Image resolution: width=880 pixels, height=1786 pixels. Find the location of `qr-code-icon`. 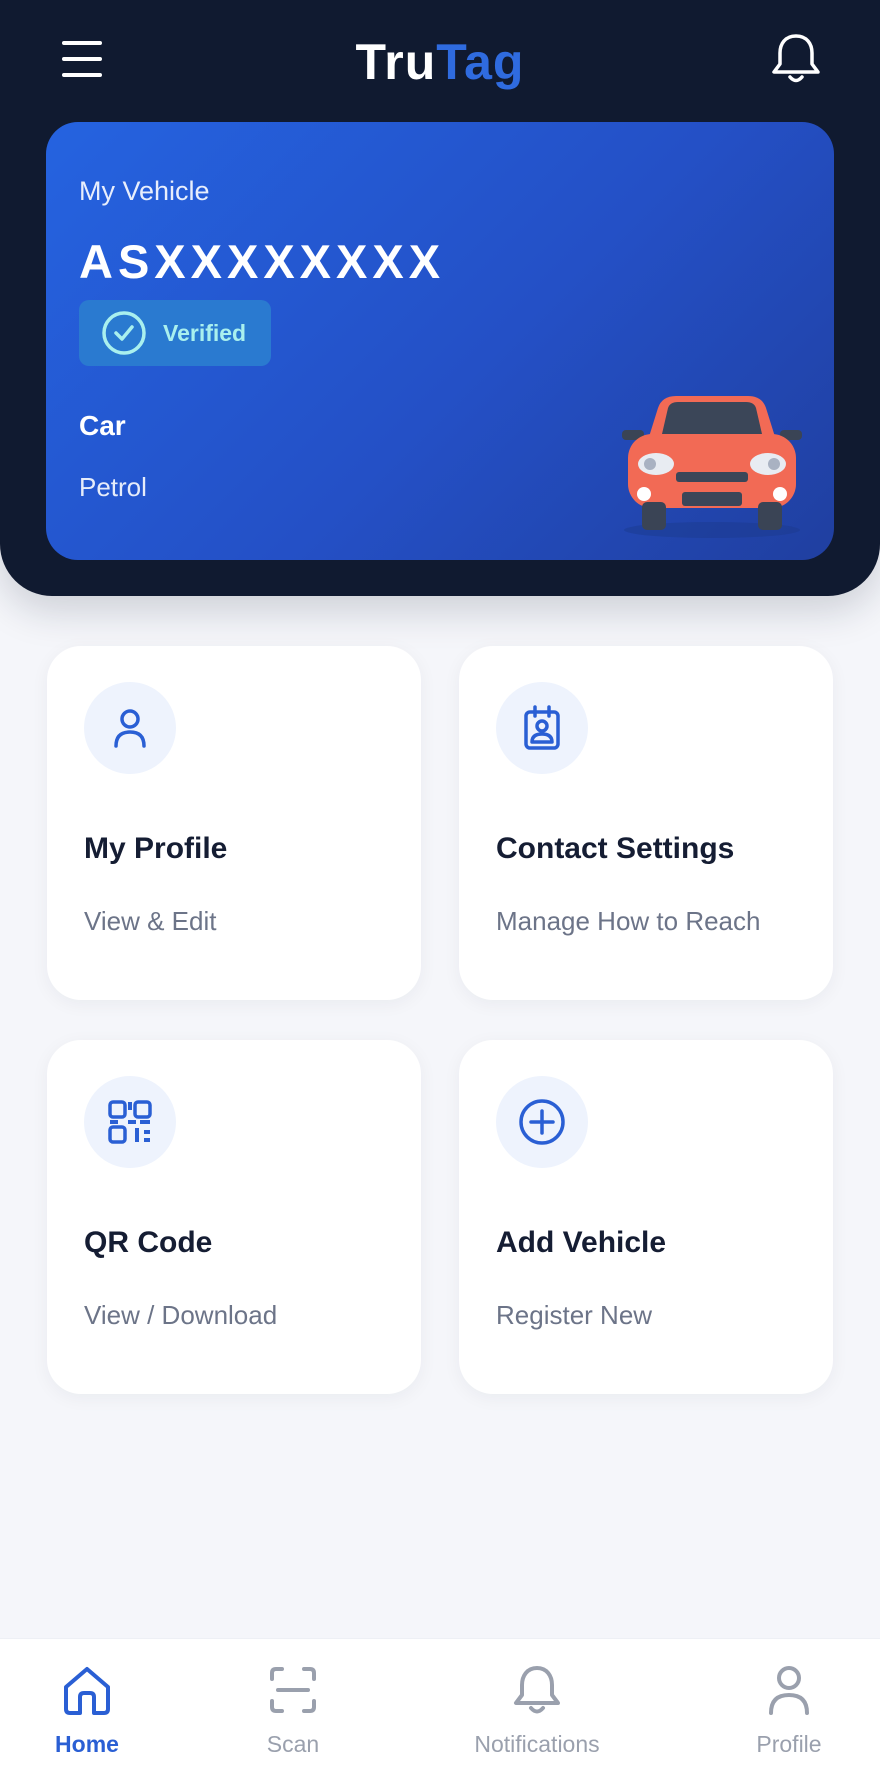

qr-code-icon is located at coordinates (130, 1122).